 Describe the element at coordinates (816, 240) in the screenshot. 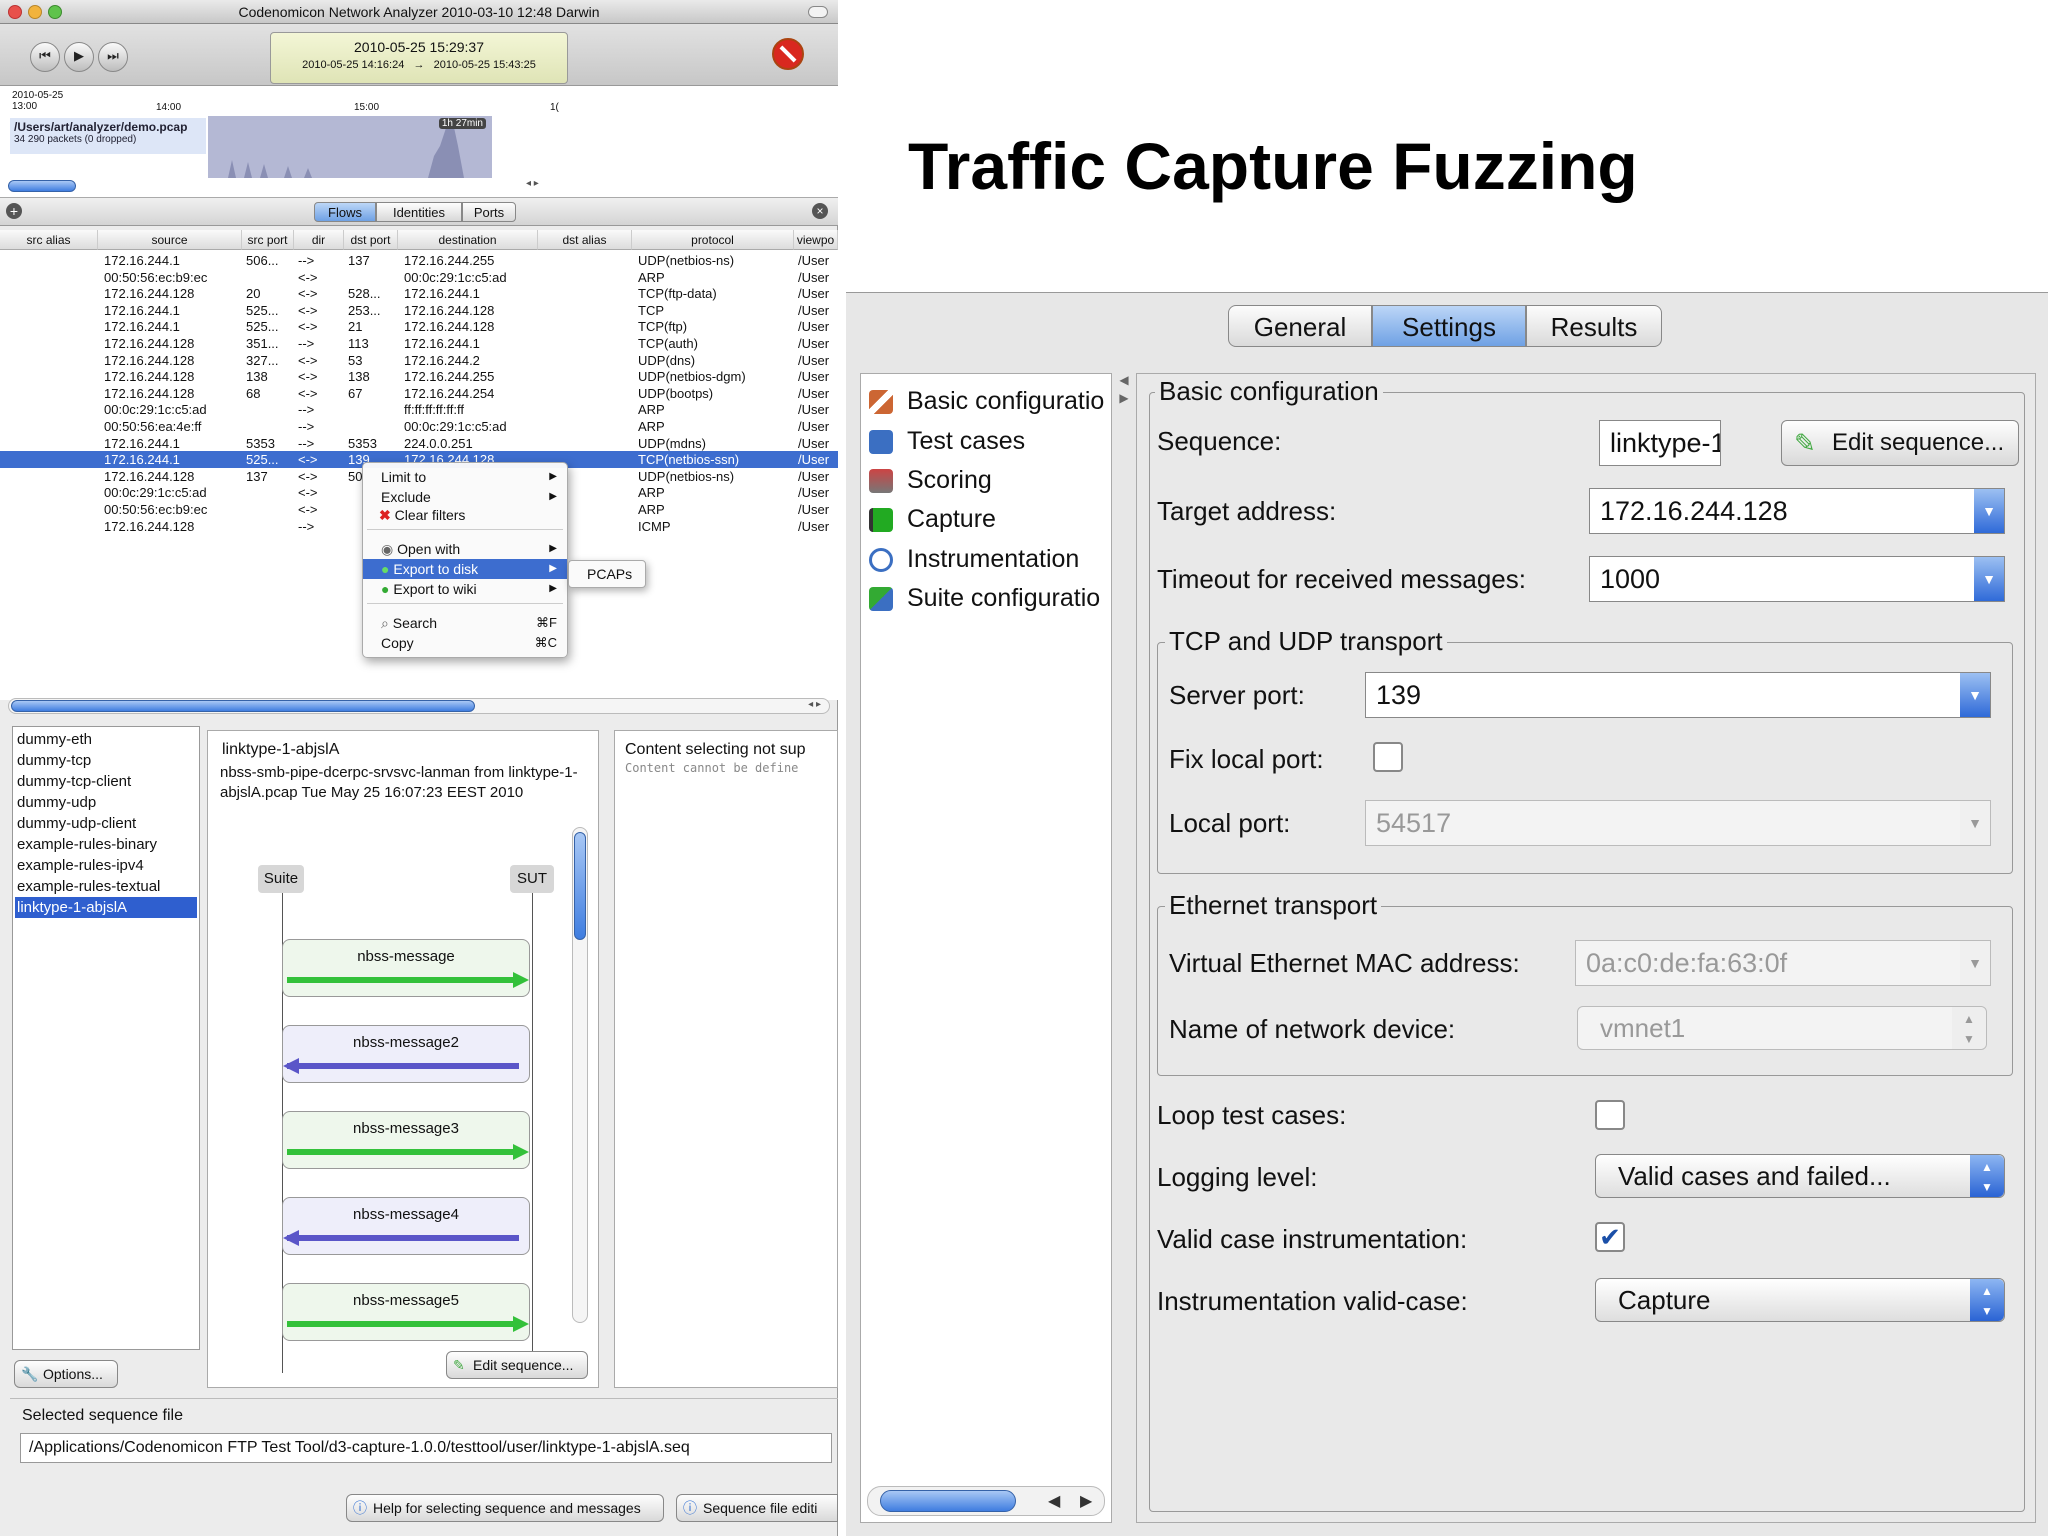

I see `col-viewpoint: viewpo` at that location.